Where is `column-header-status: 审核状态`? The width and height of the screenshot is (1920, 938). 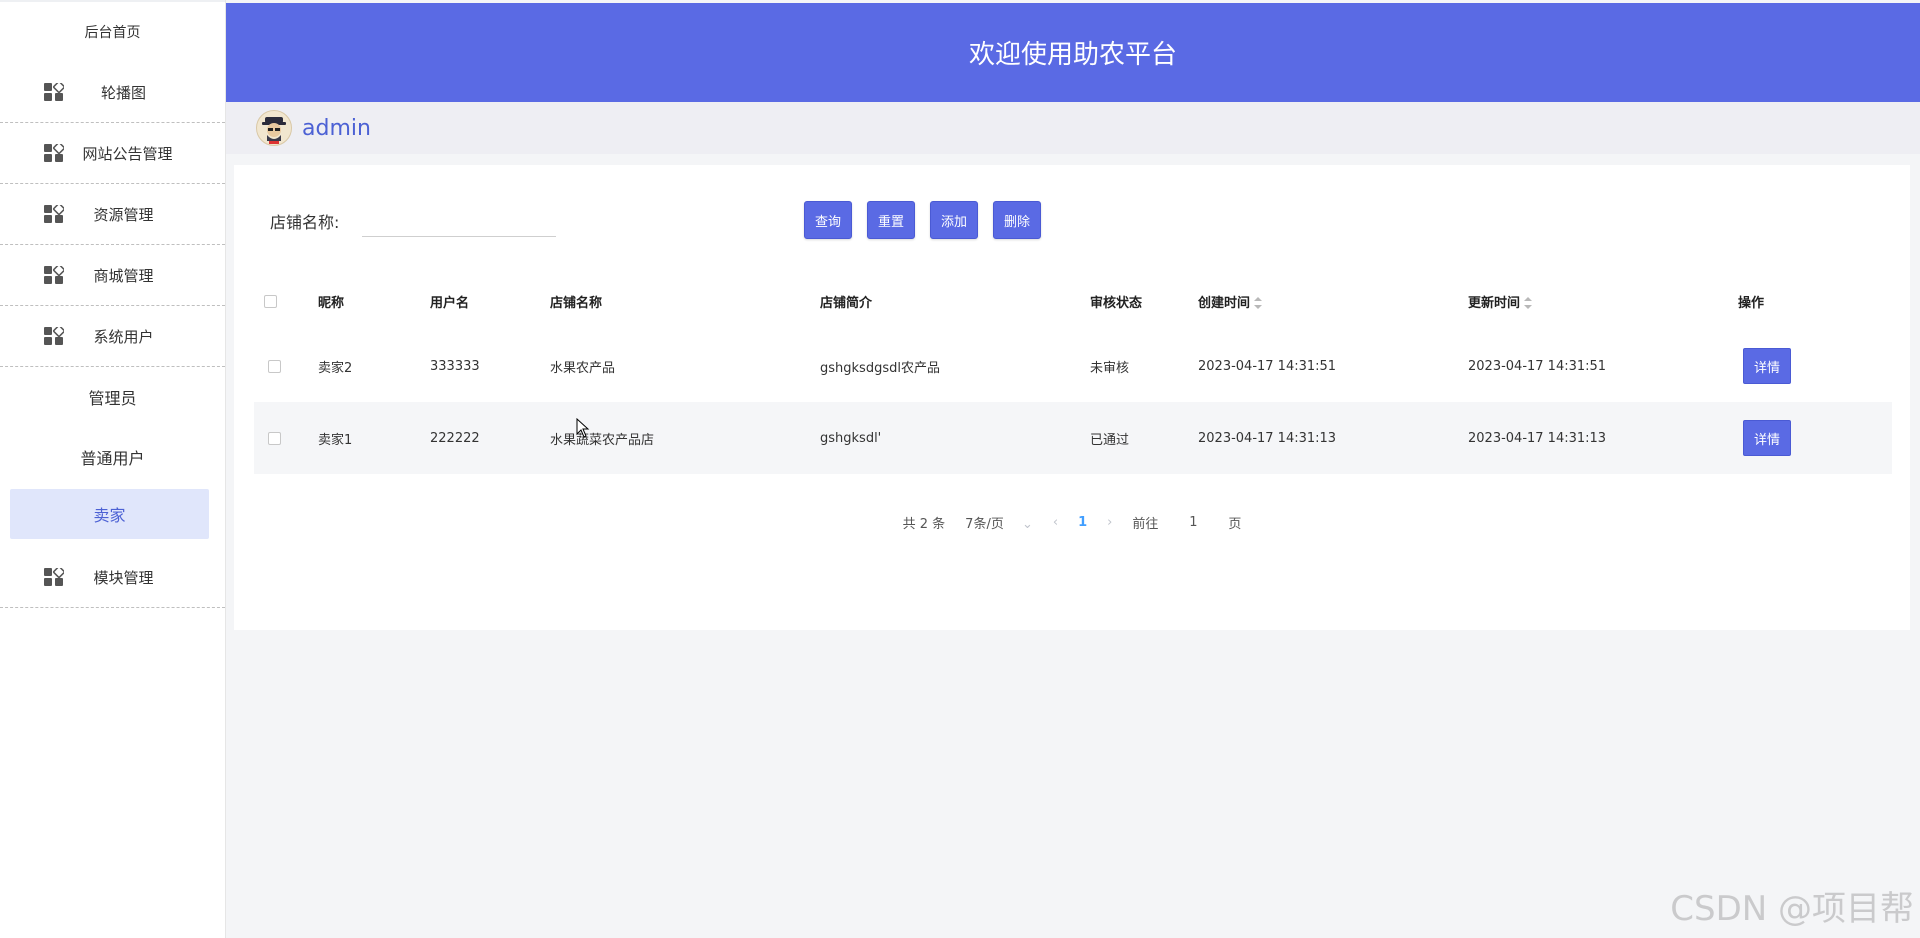 column-header-status: 审核状态 is located at coordinates (1116, 303).